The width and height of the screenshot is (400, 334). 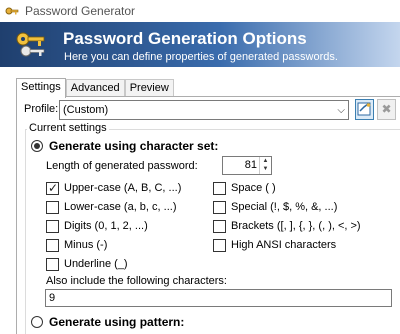 I want to click on space-label: Space ( ), so click(x=253, y=188).